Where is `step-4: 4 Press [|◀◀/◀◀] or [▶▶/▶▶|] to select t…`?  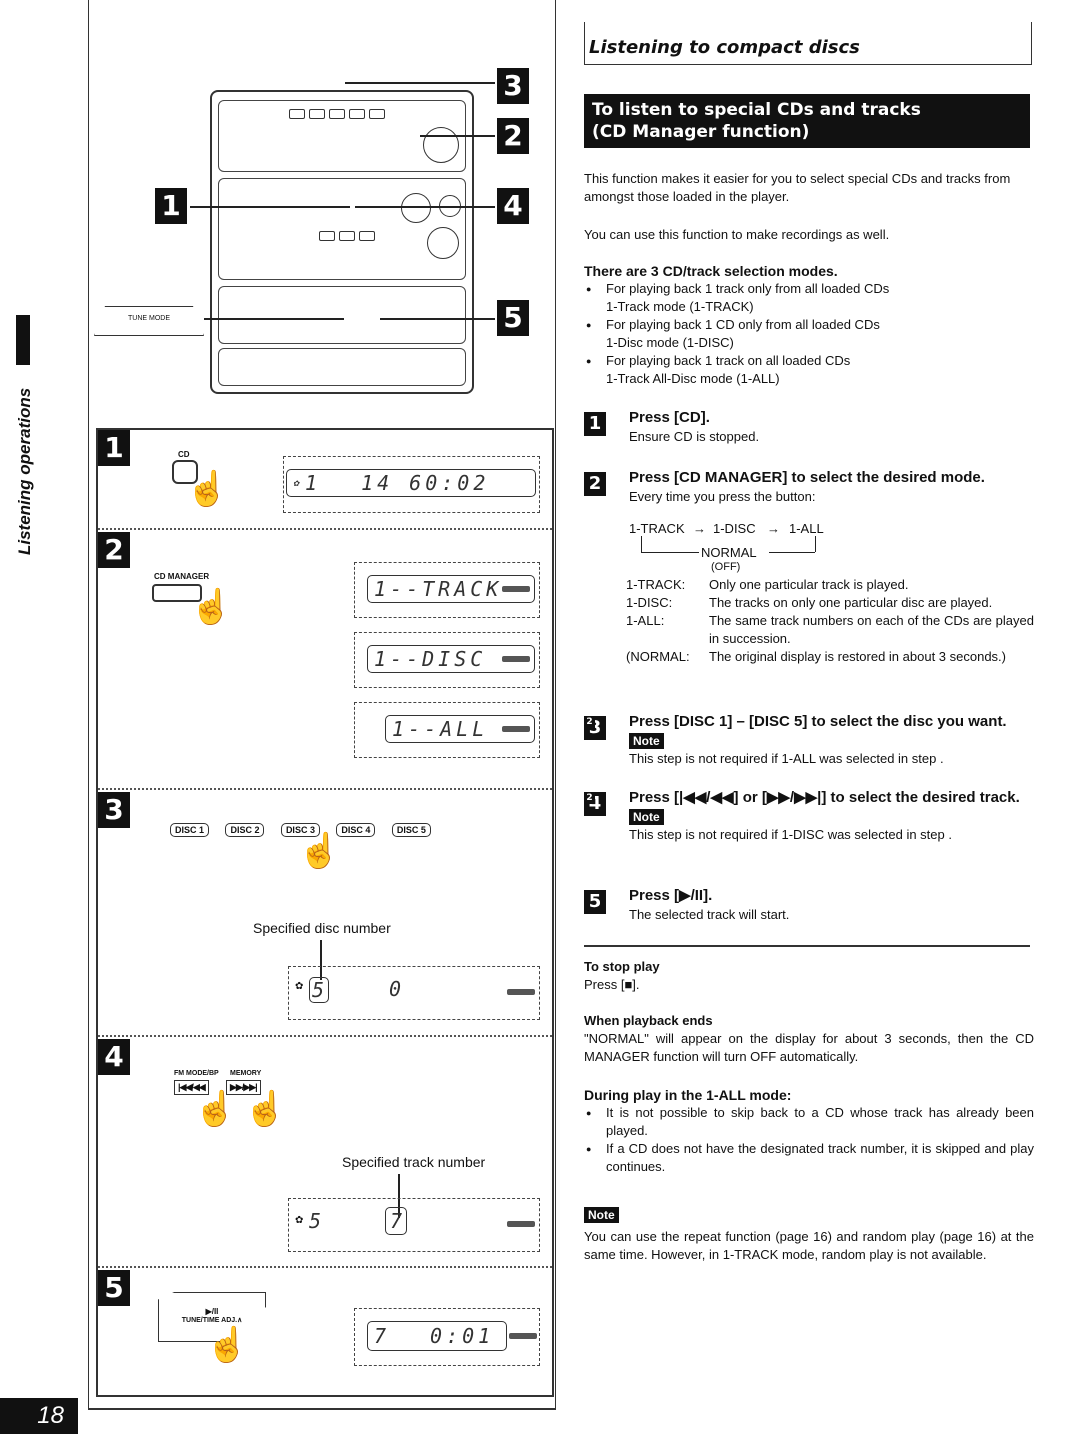 step-4: 4 Press [|◀◀/◀◀] or [▶▶/▶▶|] to select t… is located at coordinates (809, 816).